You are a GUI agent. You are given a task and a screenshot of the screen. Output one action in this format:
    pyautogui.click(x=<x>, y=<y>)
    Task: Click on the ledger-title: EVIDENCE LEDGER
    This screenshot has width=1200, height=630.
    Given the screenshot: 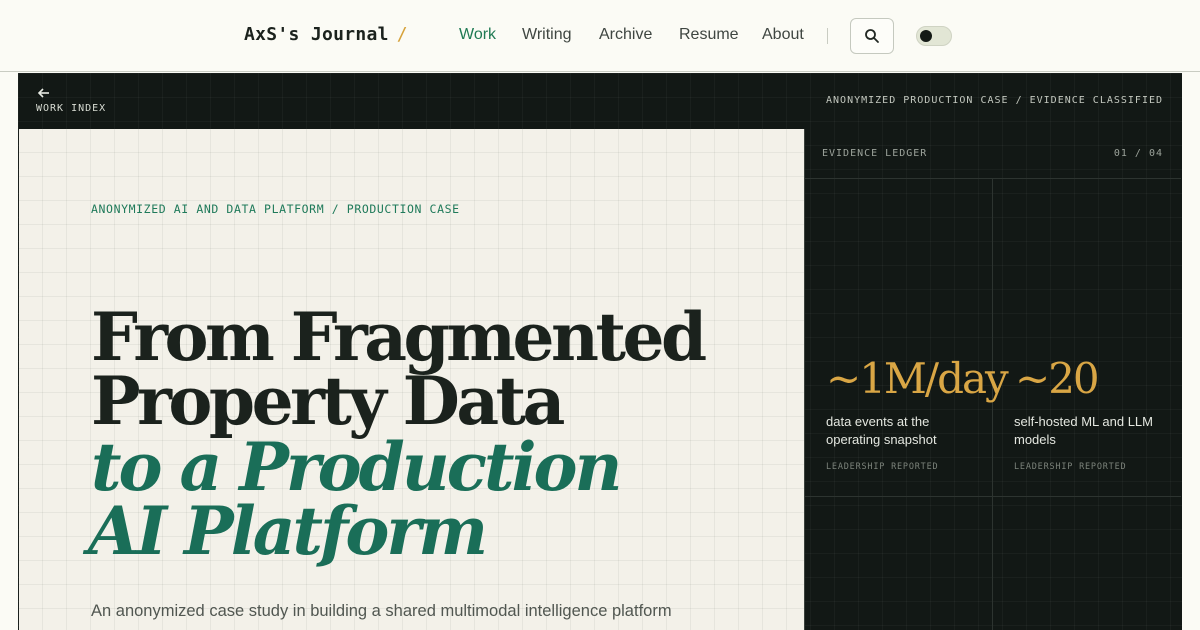 What is the action you would take?
    pyautogui.click(x=875, y=153)
    